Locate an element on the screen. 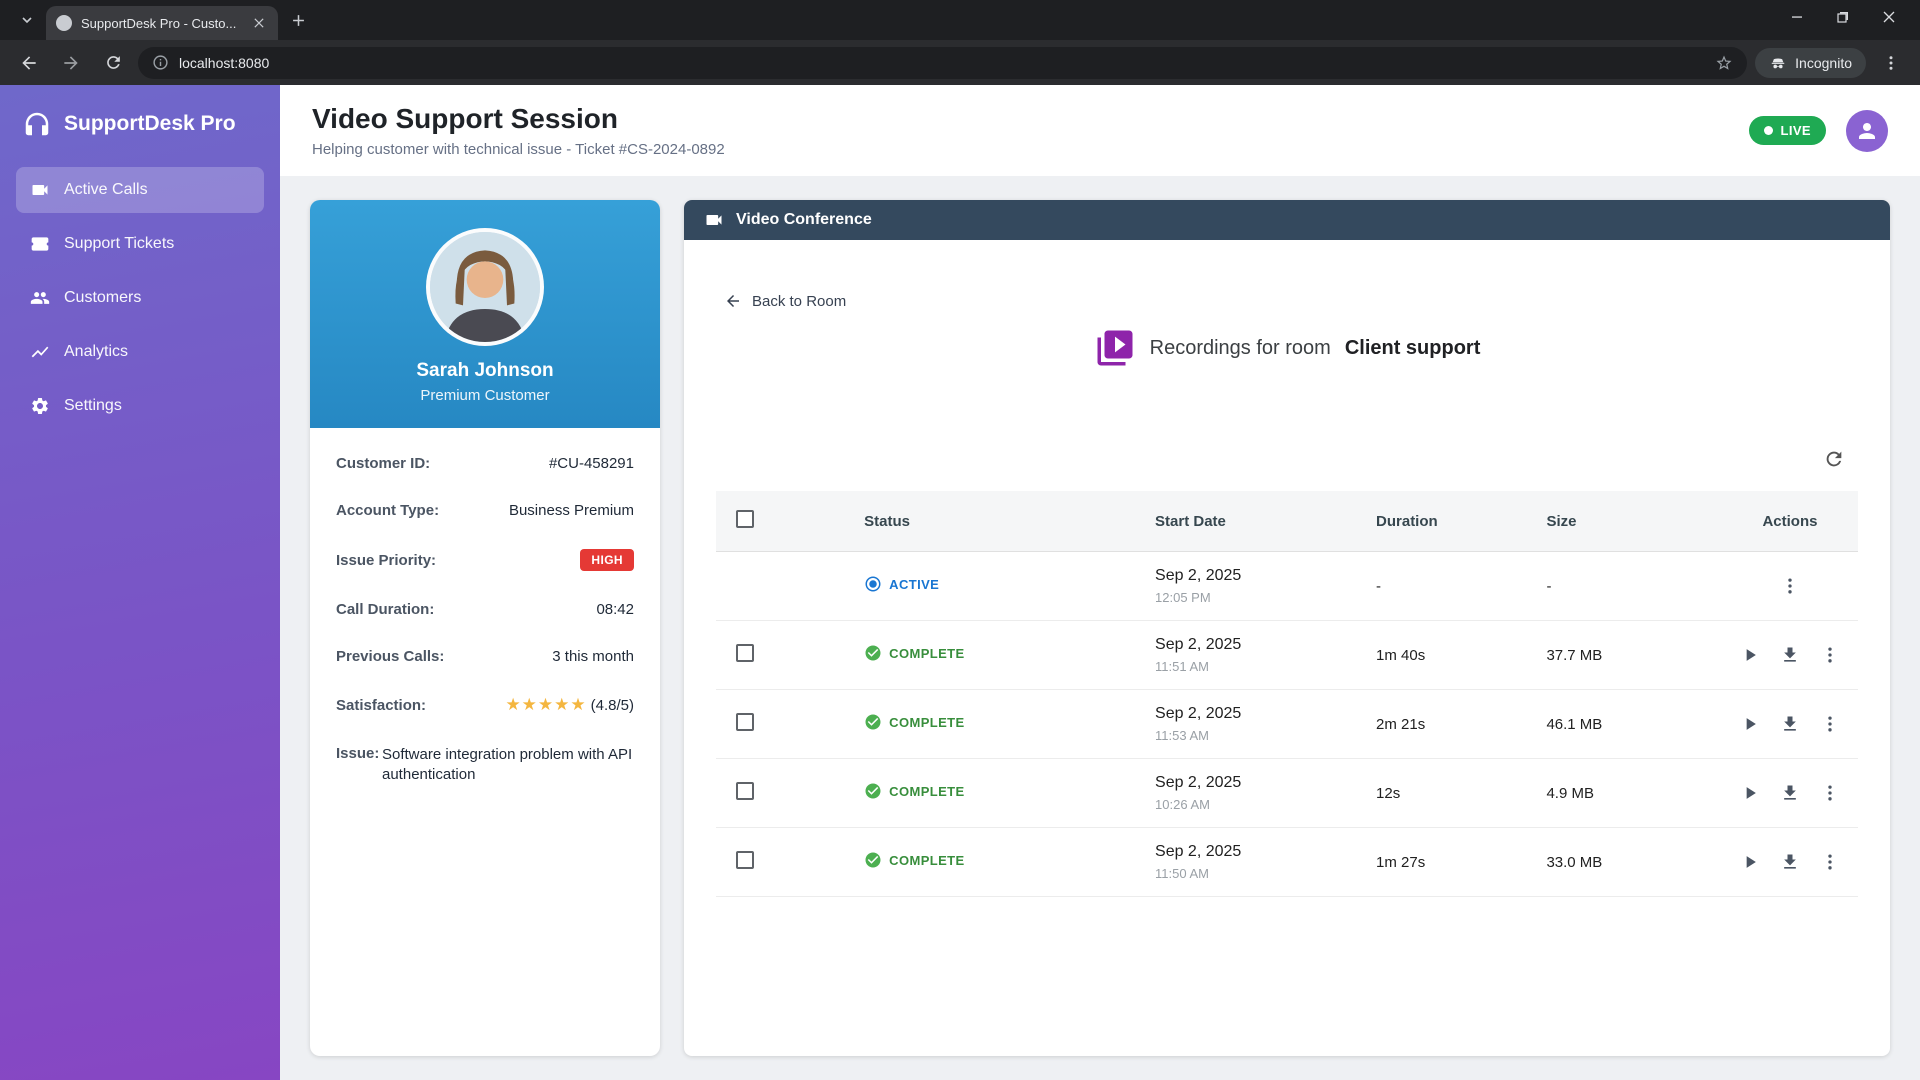 The image size is (1920, 1080). check-circle-icon is located at coordinates (873, 653).